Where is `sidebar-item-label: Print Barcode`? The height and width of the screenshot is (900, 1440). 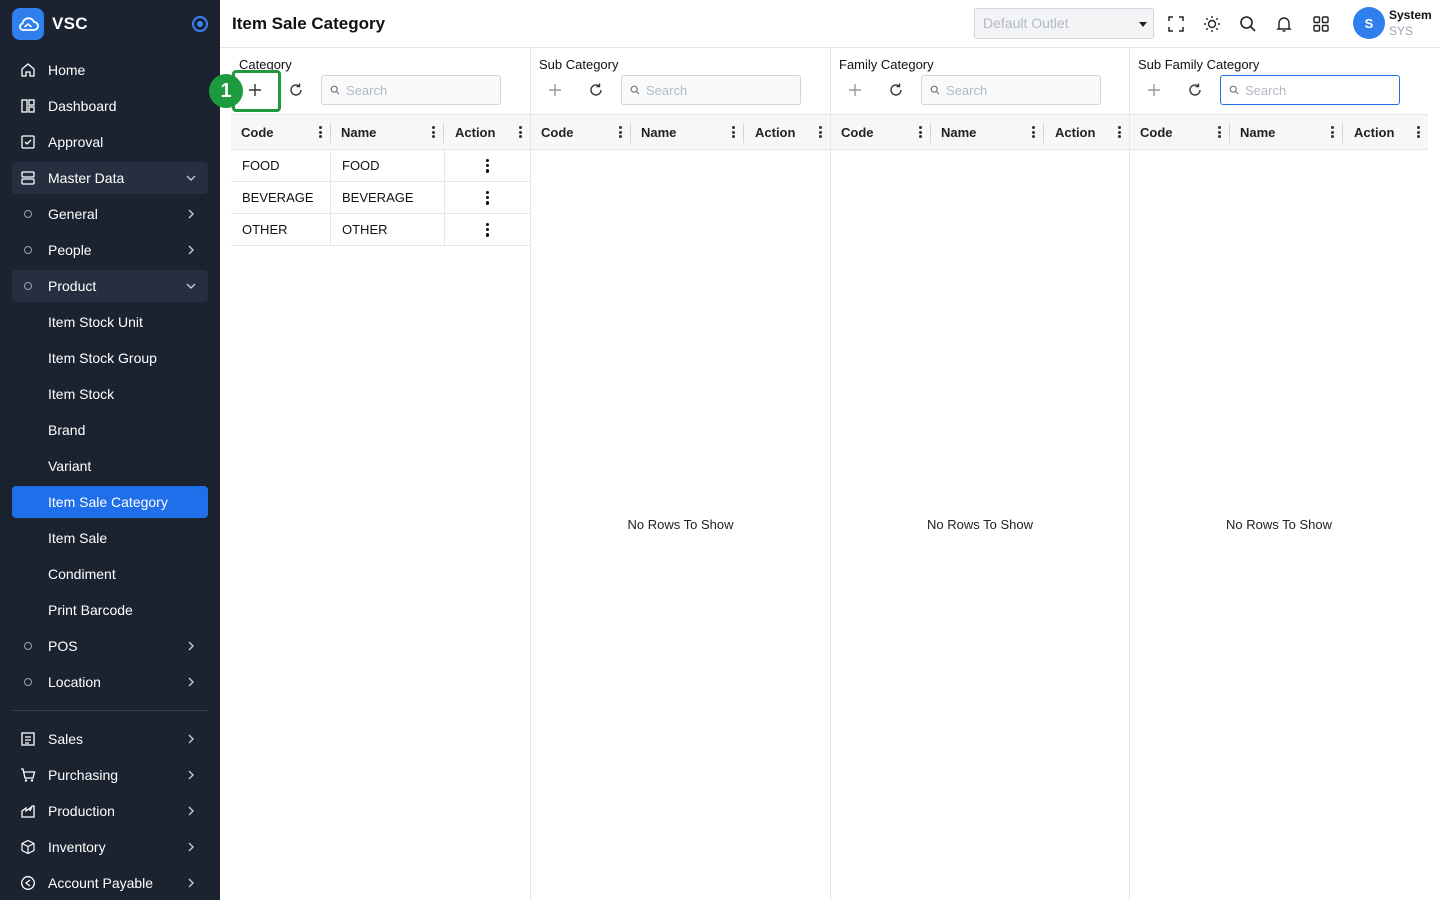
sidebar-item-label: Print Barcode is located at coordinates (90, 610).